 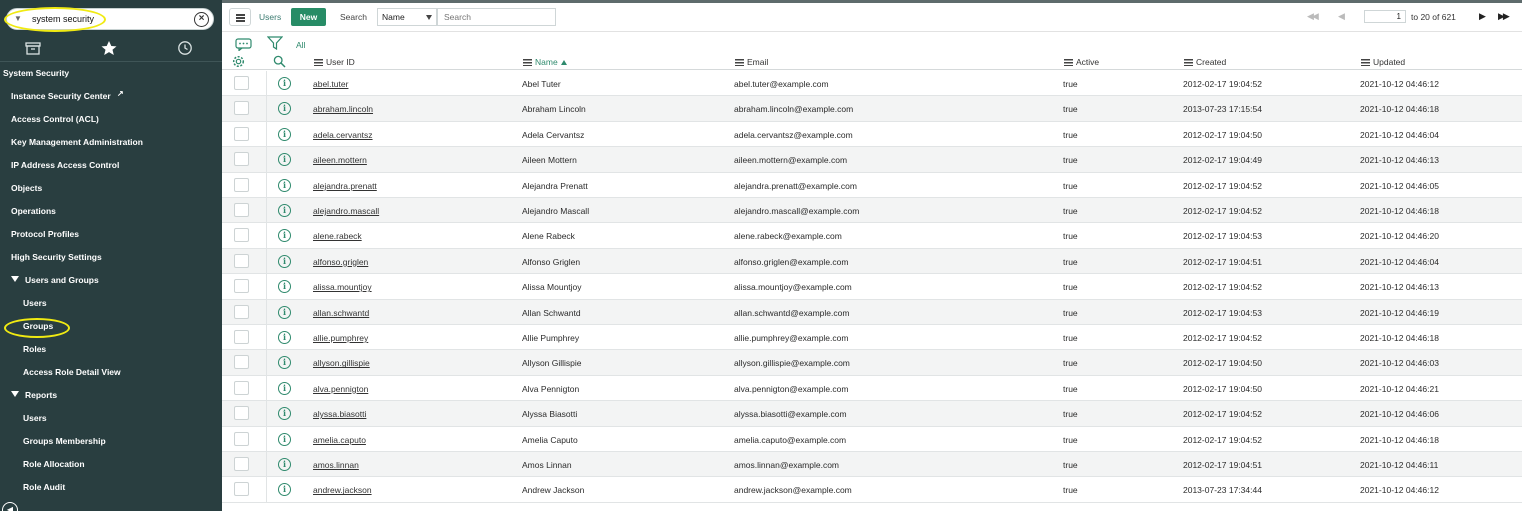 I want to click on column-header-updated: Updated, so click(x=1383, y=62).